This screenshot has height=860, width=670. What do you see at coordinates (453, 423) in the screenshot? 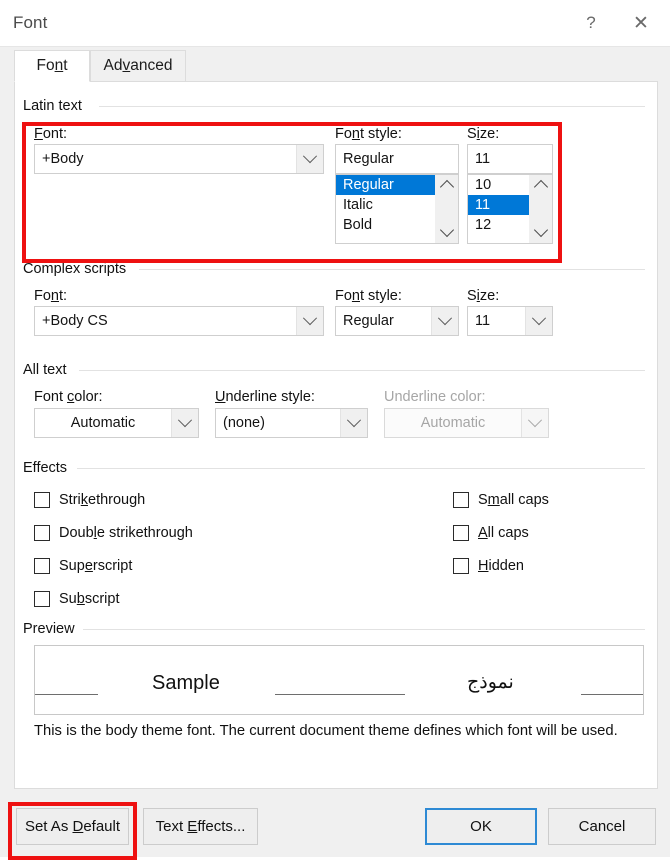
I see `underline-color-value: Automatic` at bounding box center [453, 423].